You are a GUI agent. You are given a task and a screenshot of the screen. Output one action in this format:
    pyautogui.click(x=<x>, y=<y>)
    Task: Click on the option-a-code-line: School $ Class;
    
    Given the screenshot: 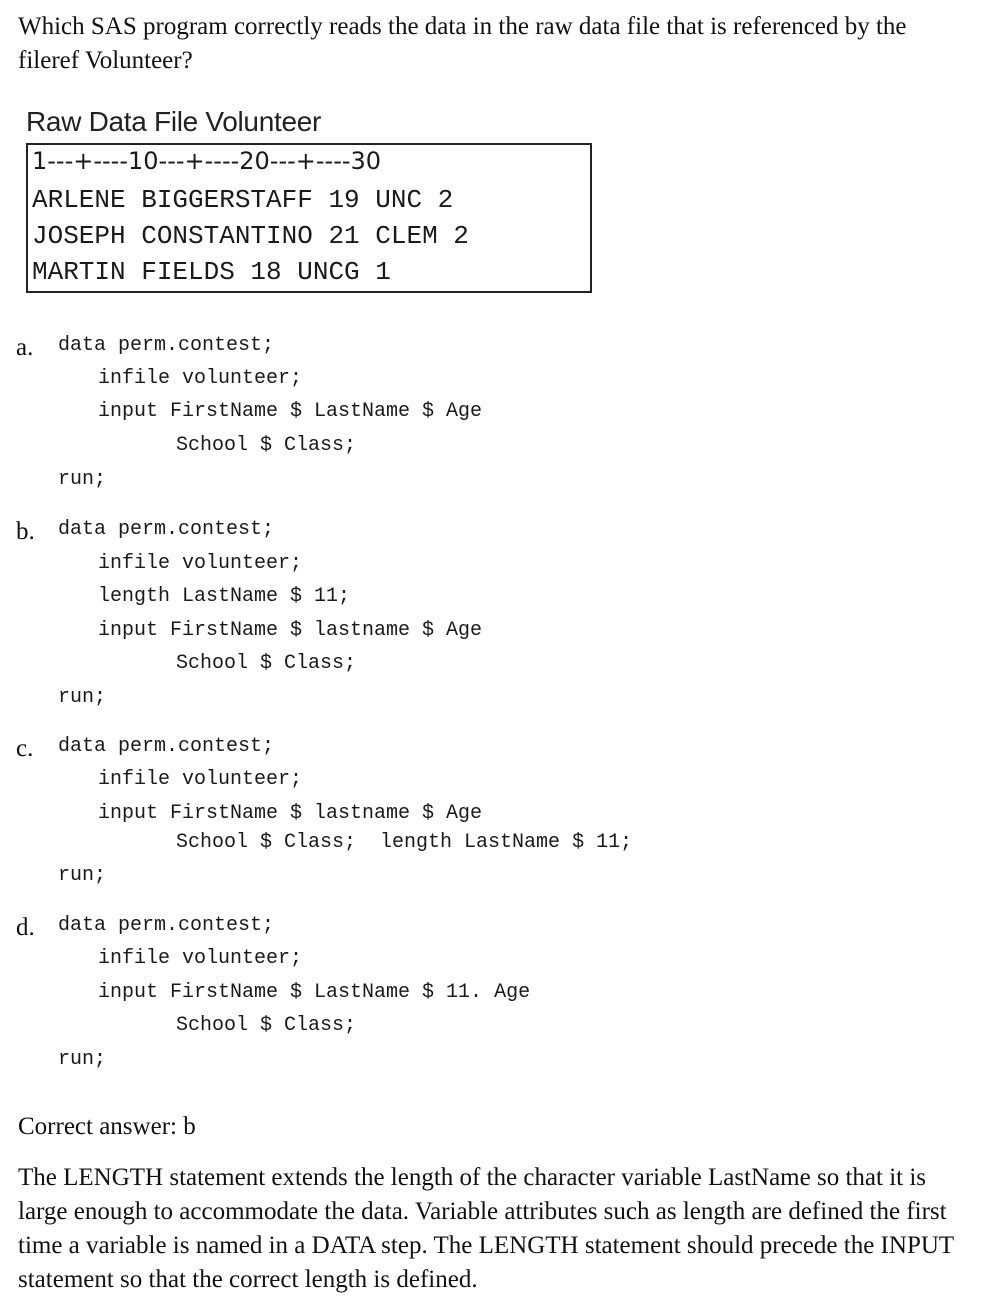 What is the action you would take?
    pyautogui.click(x=266, y=445)
    